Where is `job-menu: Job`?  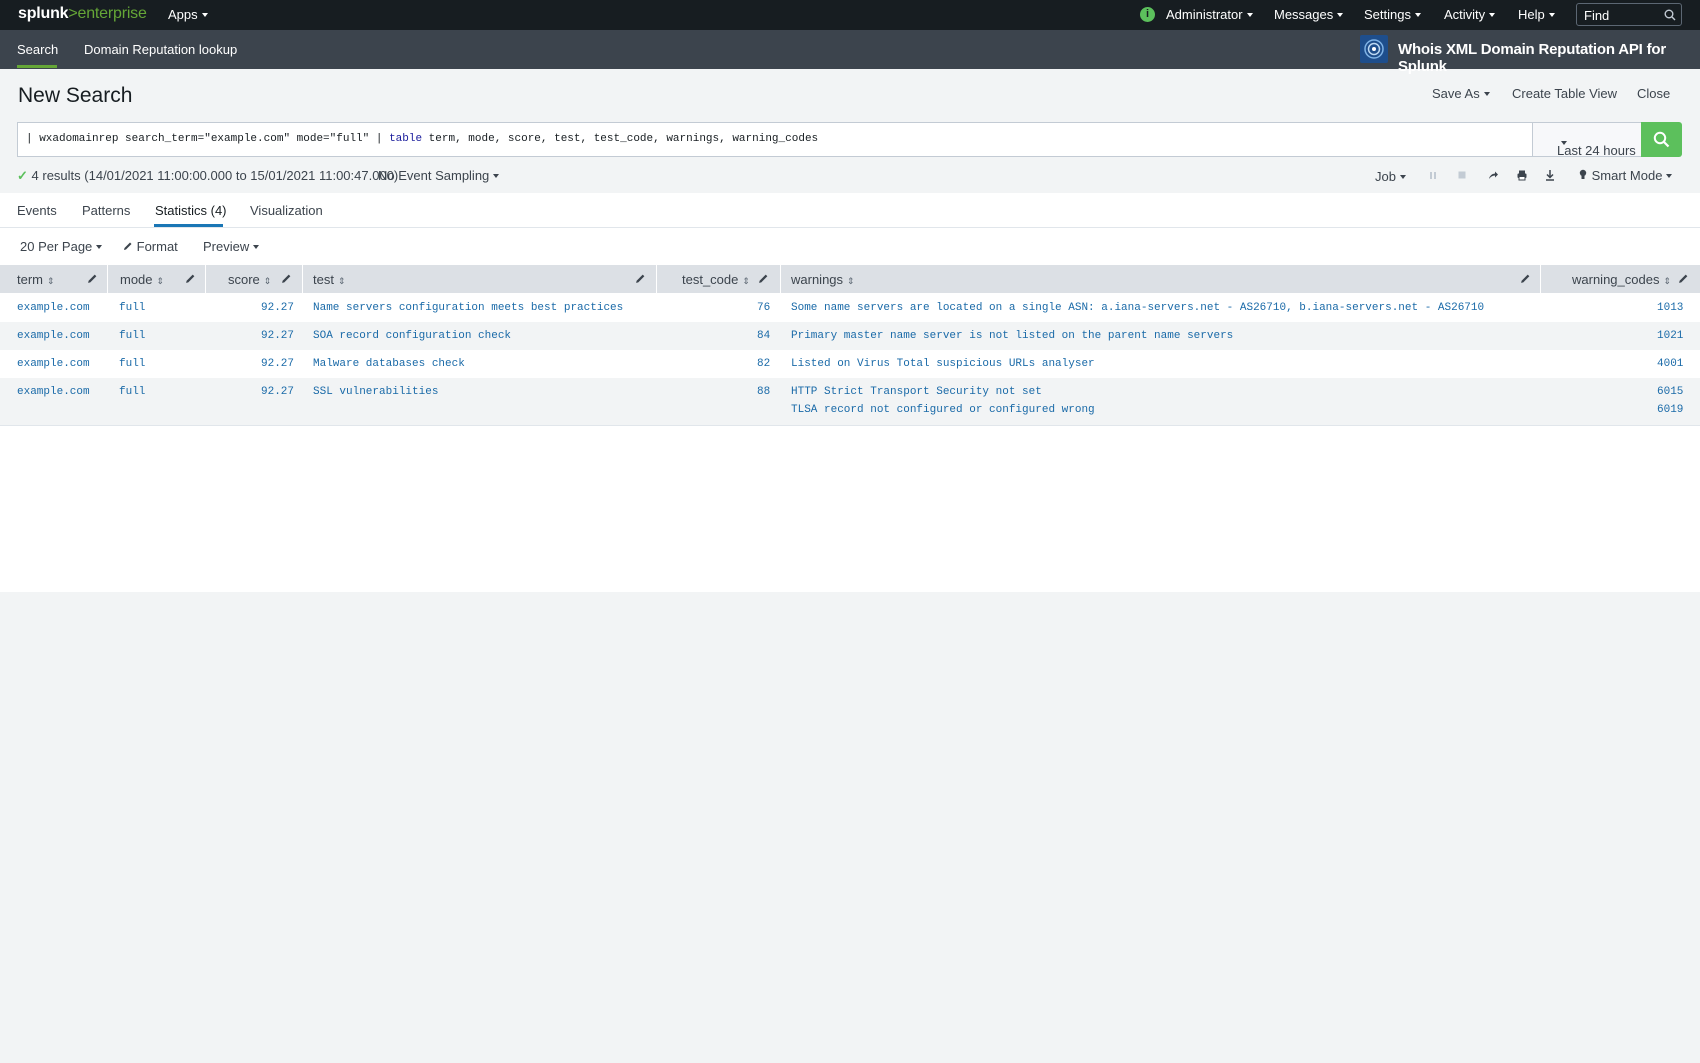 job-menu: Job is located at coordinates (1390, 176).